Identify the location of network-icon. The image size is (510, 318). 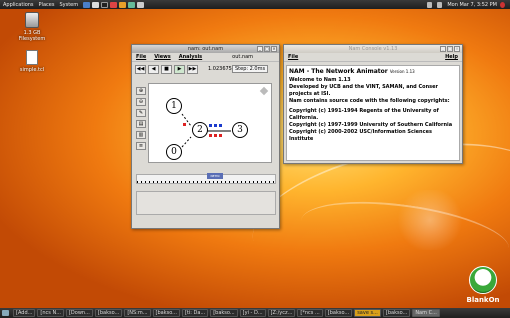
(430, 4).